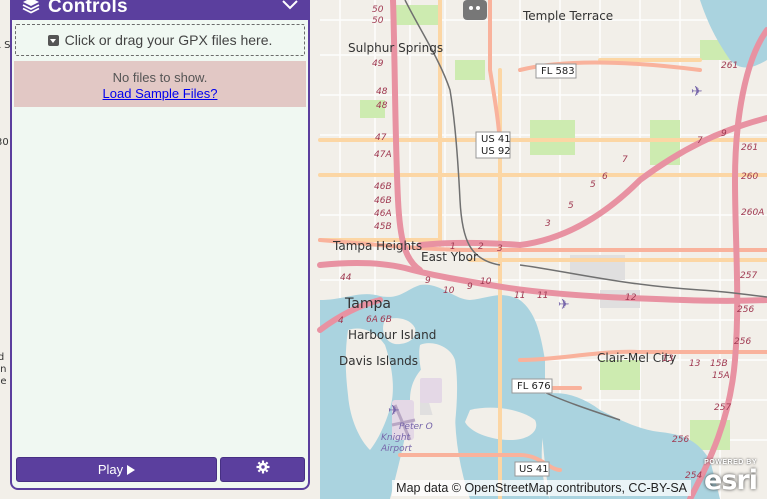 The width and height of the screenshot is (767, 499). What do you see at coordinates (378, 361) in the screenshot?
I see `svg-text: Davis Islands` at bounding box center [378, 361].